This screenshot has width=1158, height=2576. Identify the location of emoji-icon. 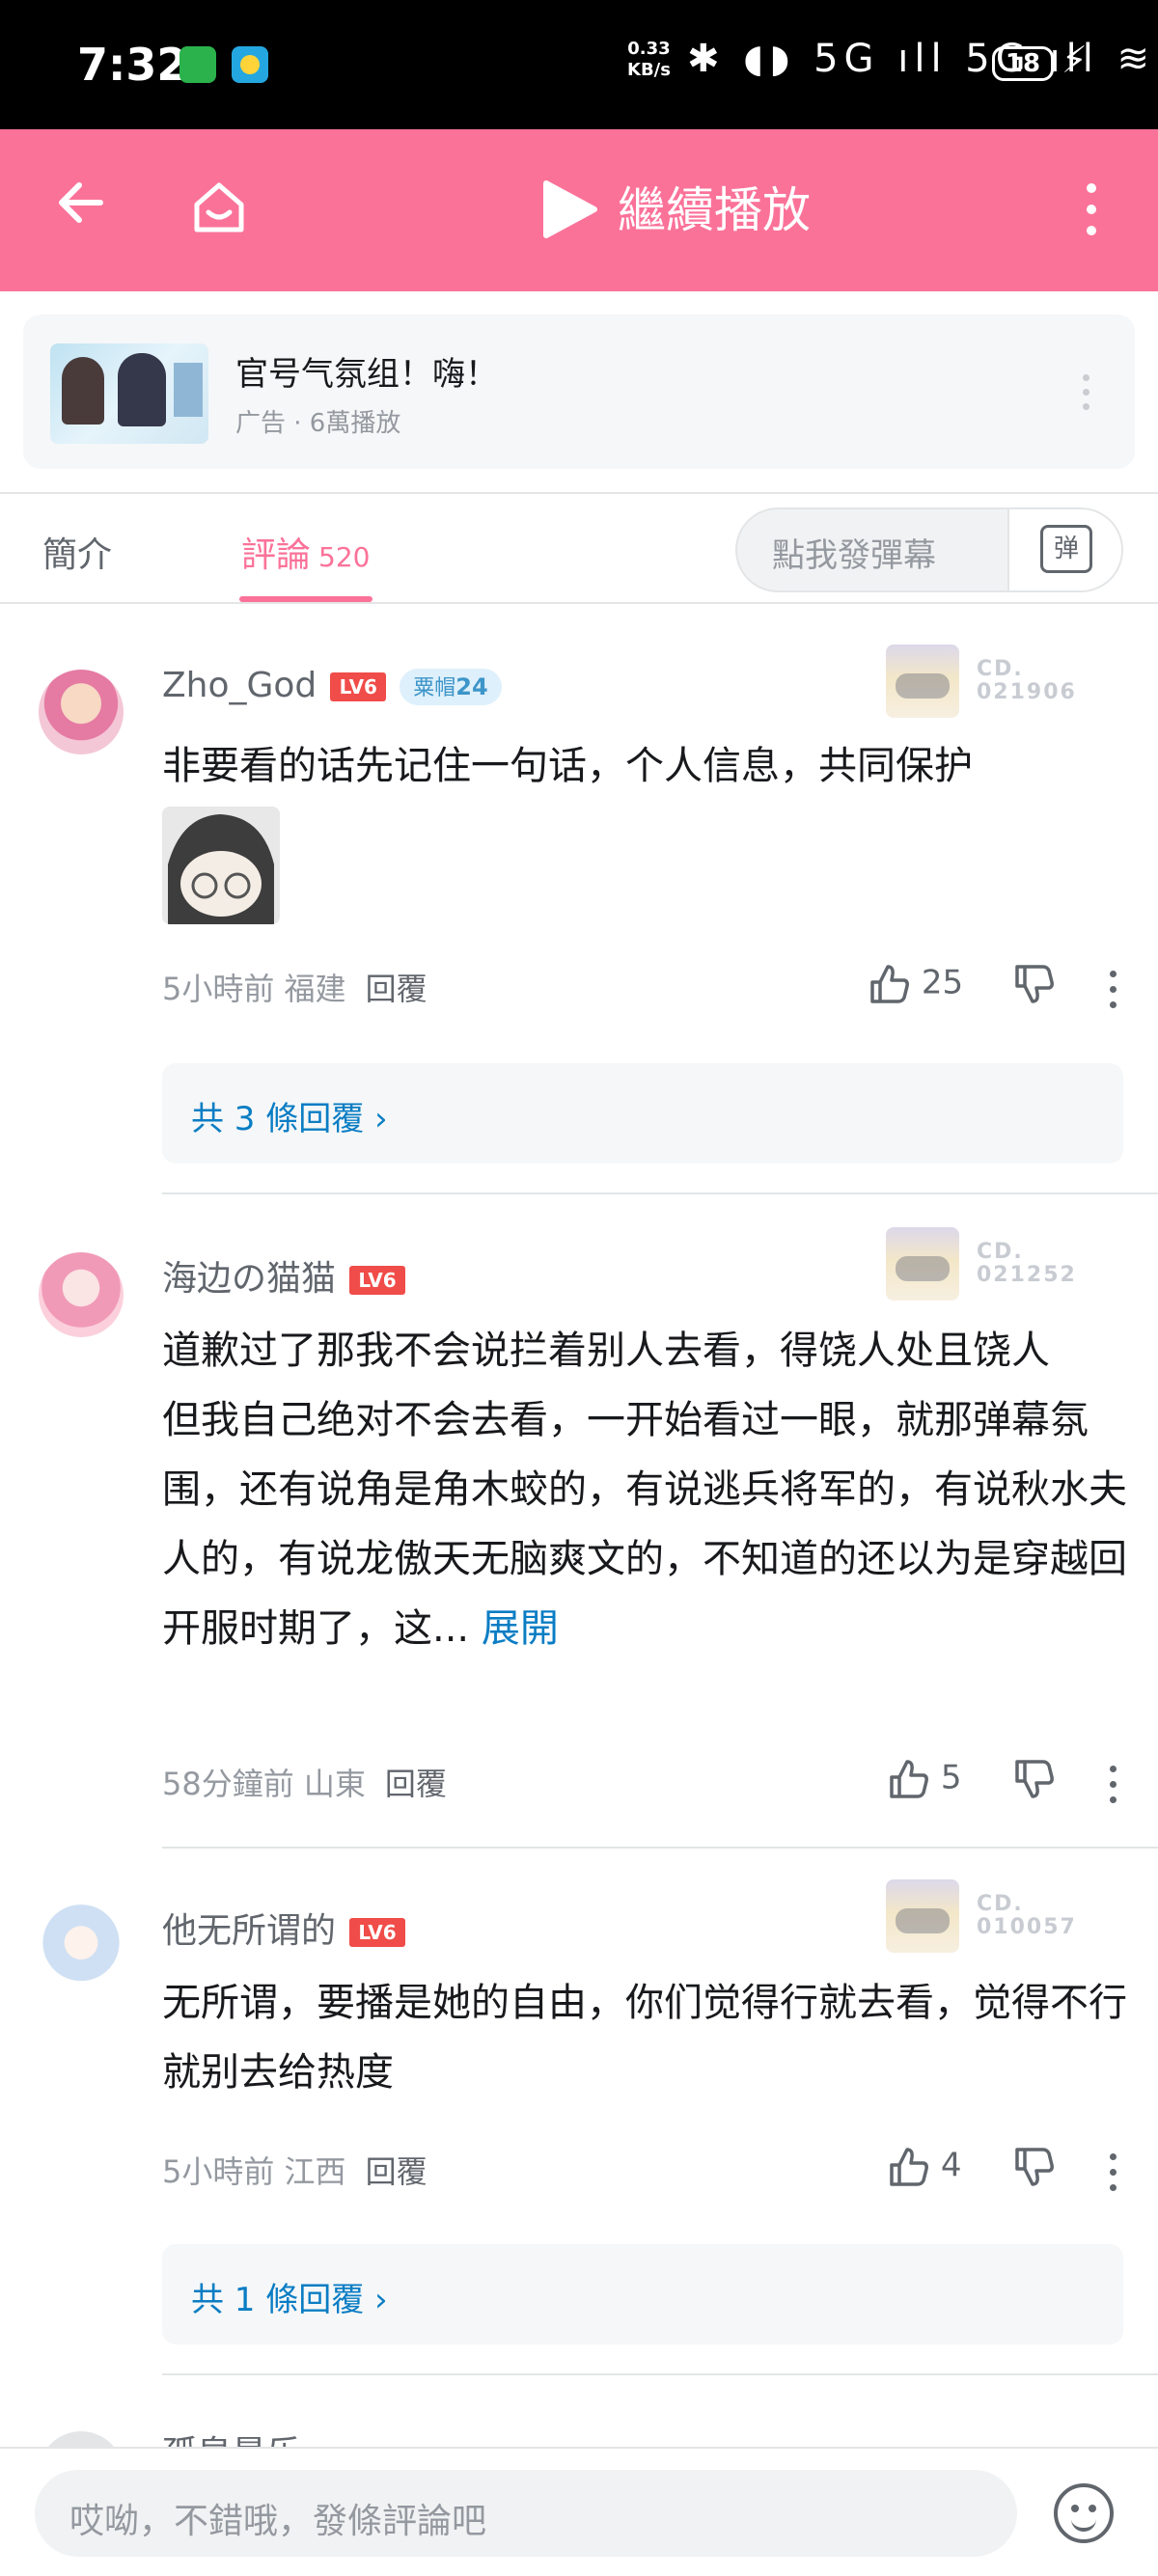
(1084, 2513).